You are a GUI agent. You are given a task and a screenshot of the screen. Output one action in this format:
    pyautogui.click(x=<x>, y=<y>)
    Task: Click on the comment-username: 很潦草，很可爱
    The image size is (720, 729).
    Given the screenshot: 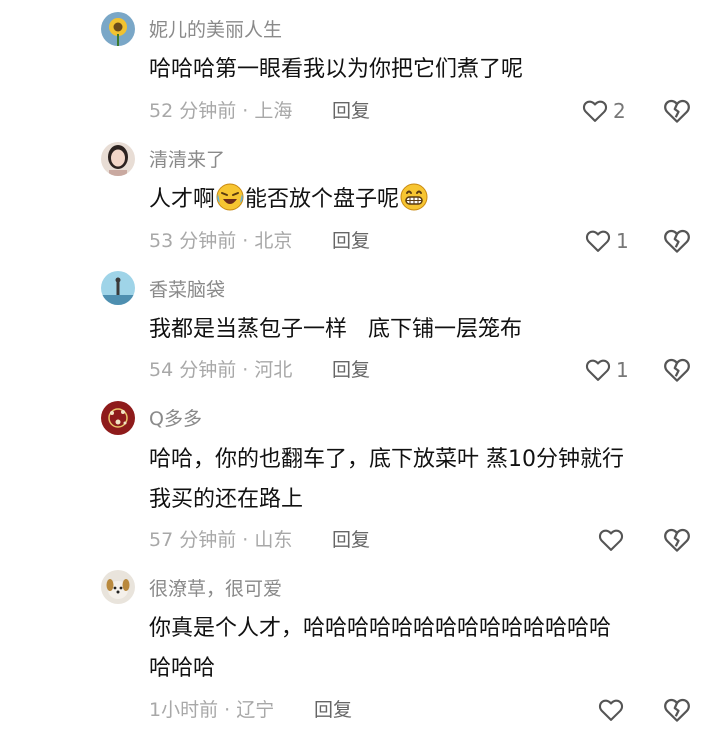 What is the action you would take?
    pyautogui.click(x=215, y=589)
    